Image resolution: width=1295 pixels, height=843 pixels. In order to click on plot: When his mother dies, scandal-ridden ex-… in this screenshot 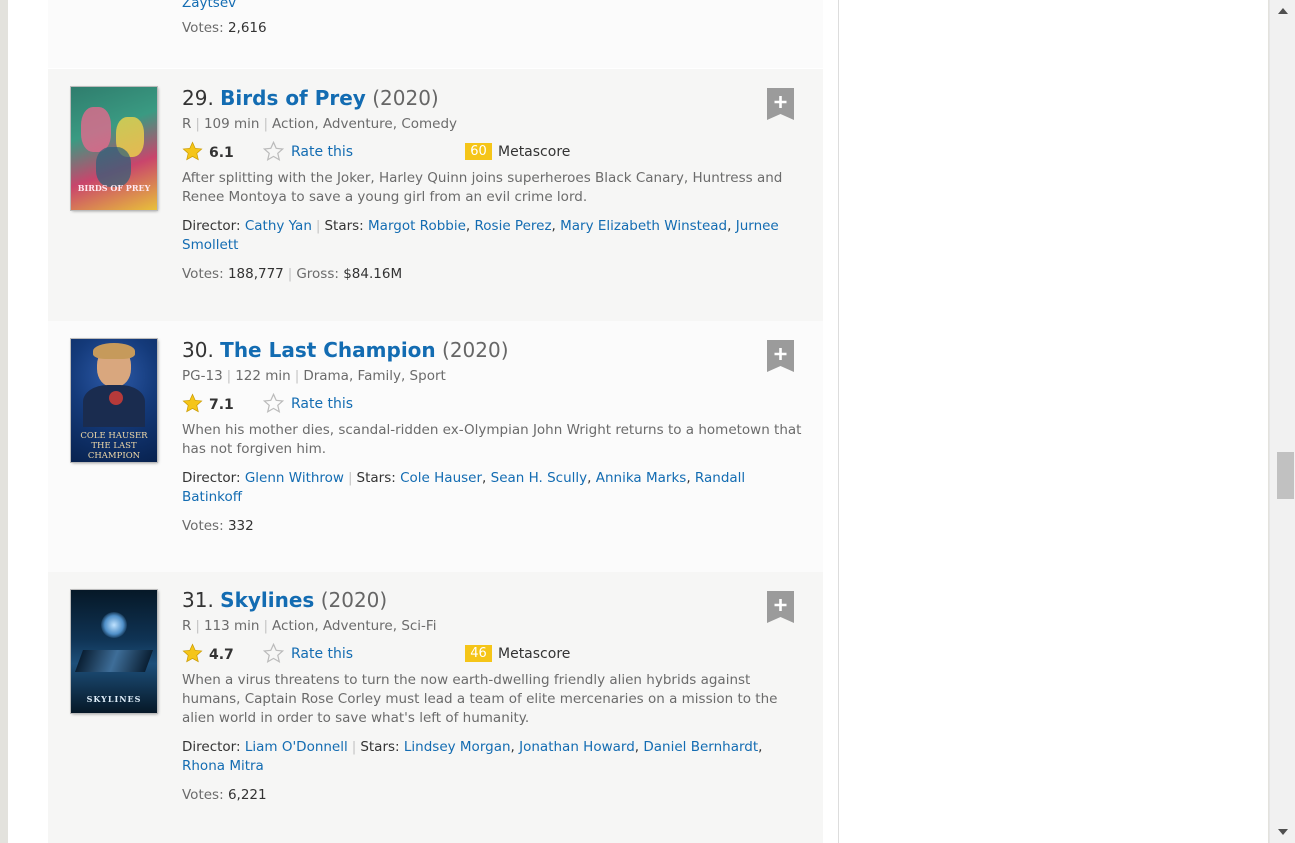, I will do `click(492, 439)`.